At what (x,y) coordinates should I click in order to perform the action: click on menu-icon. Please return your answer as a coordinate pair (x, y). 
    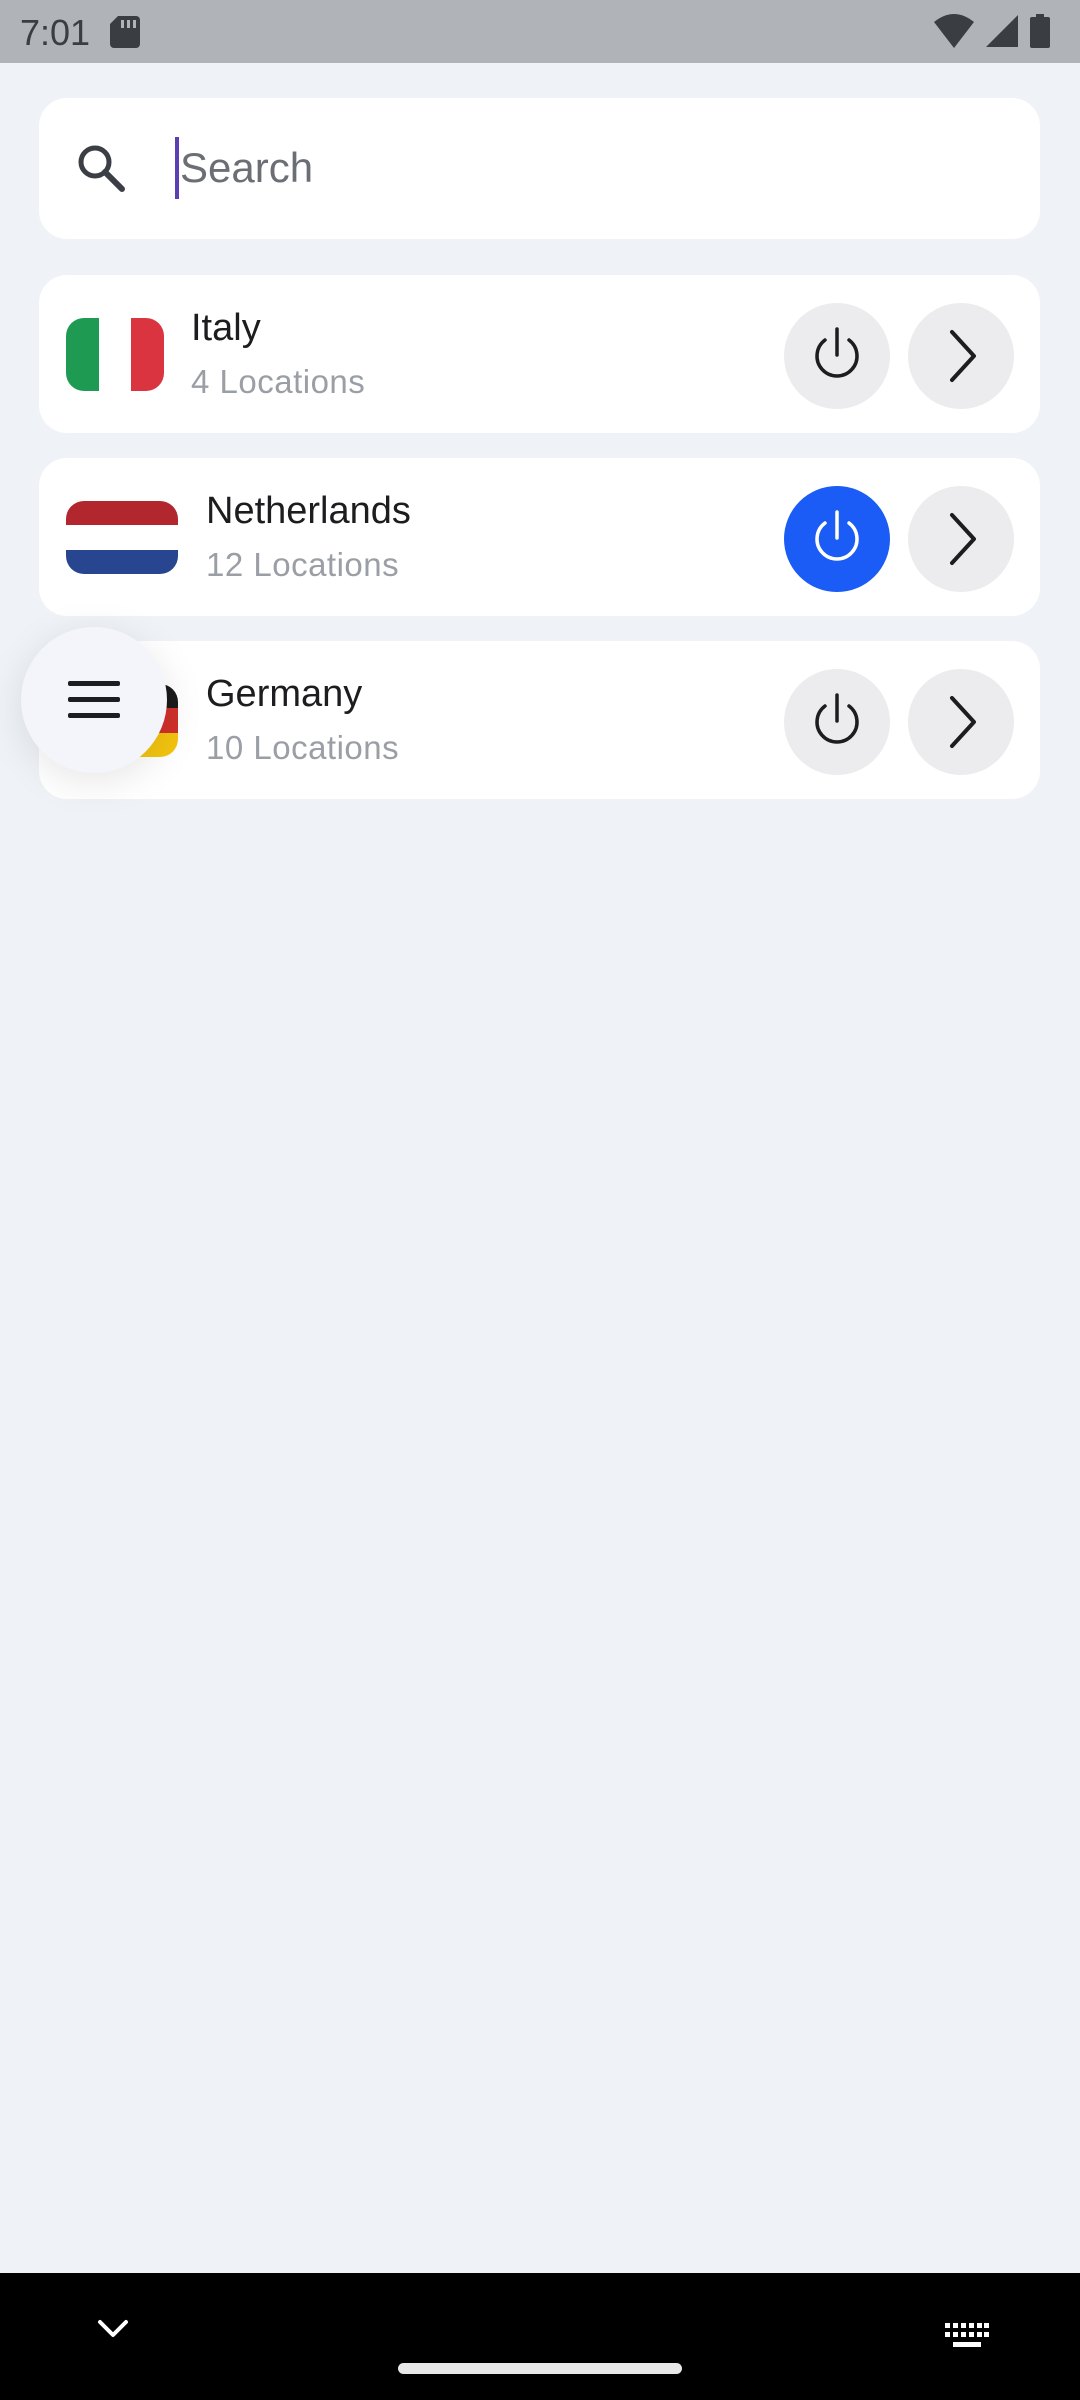
    Looking at the image, I should click on (94, 699).